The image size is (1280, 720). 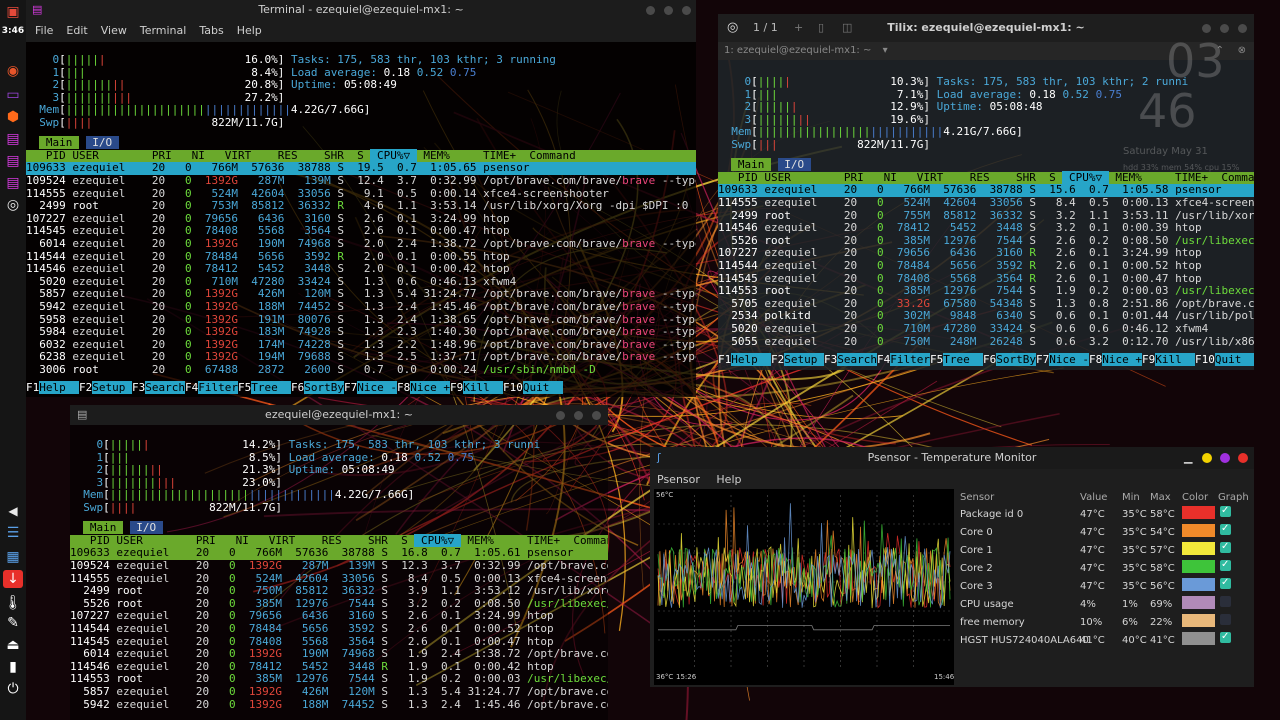 I want to click on add-session-icon: +, so click(x=798, y=28).